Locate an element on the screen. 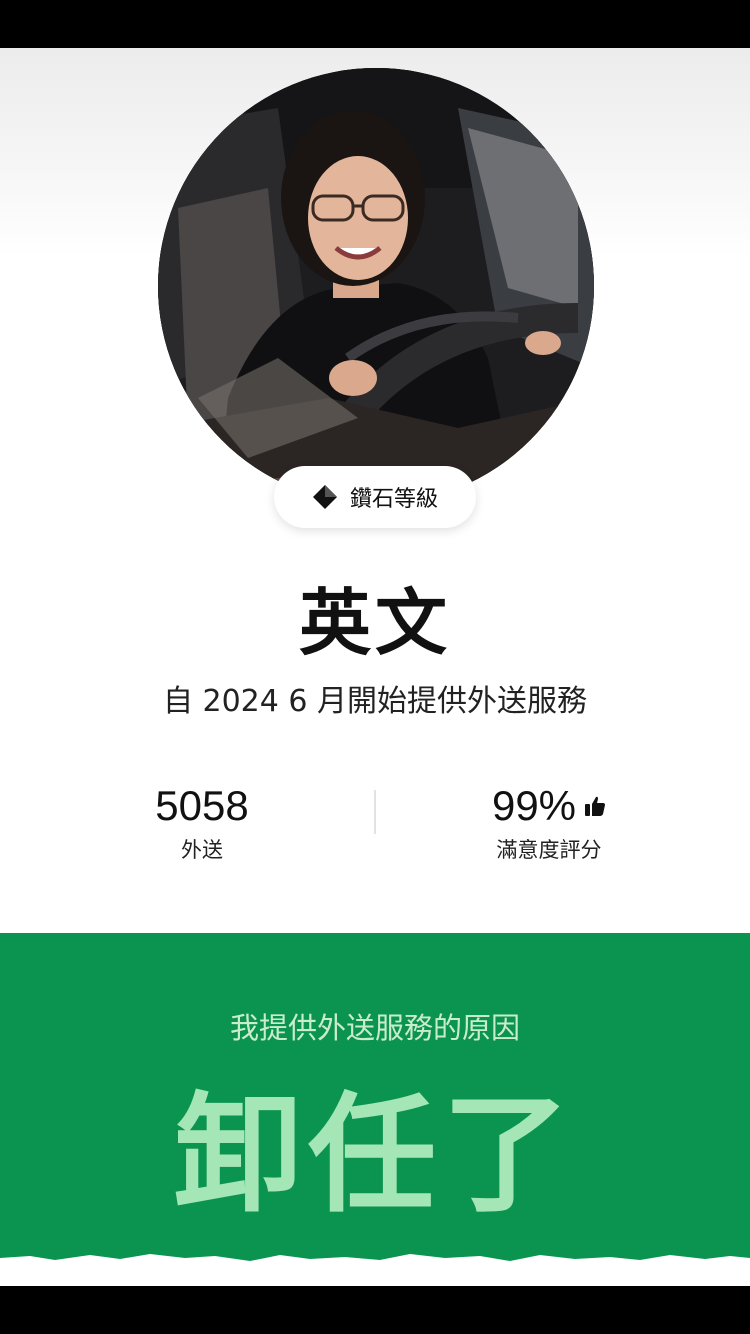 This screenshot has width=750, height=1334. deliveries-count: 5058 is located at coordinates (202, 805).